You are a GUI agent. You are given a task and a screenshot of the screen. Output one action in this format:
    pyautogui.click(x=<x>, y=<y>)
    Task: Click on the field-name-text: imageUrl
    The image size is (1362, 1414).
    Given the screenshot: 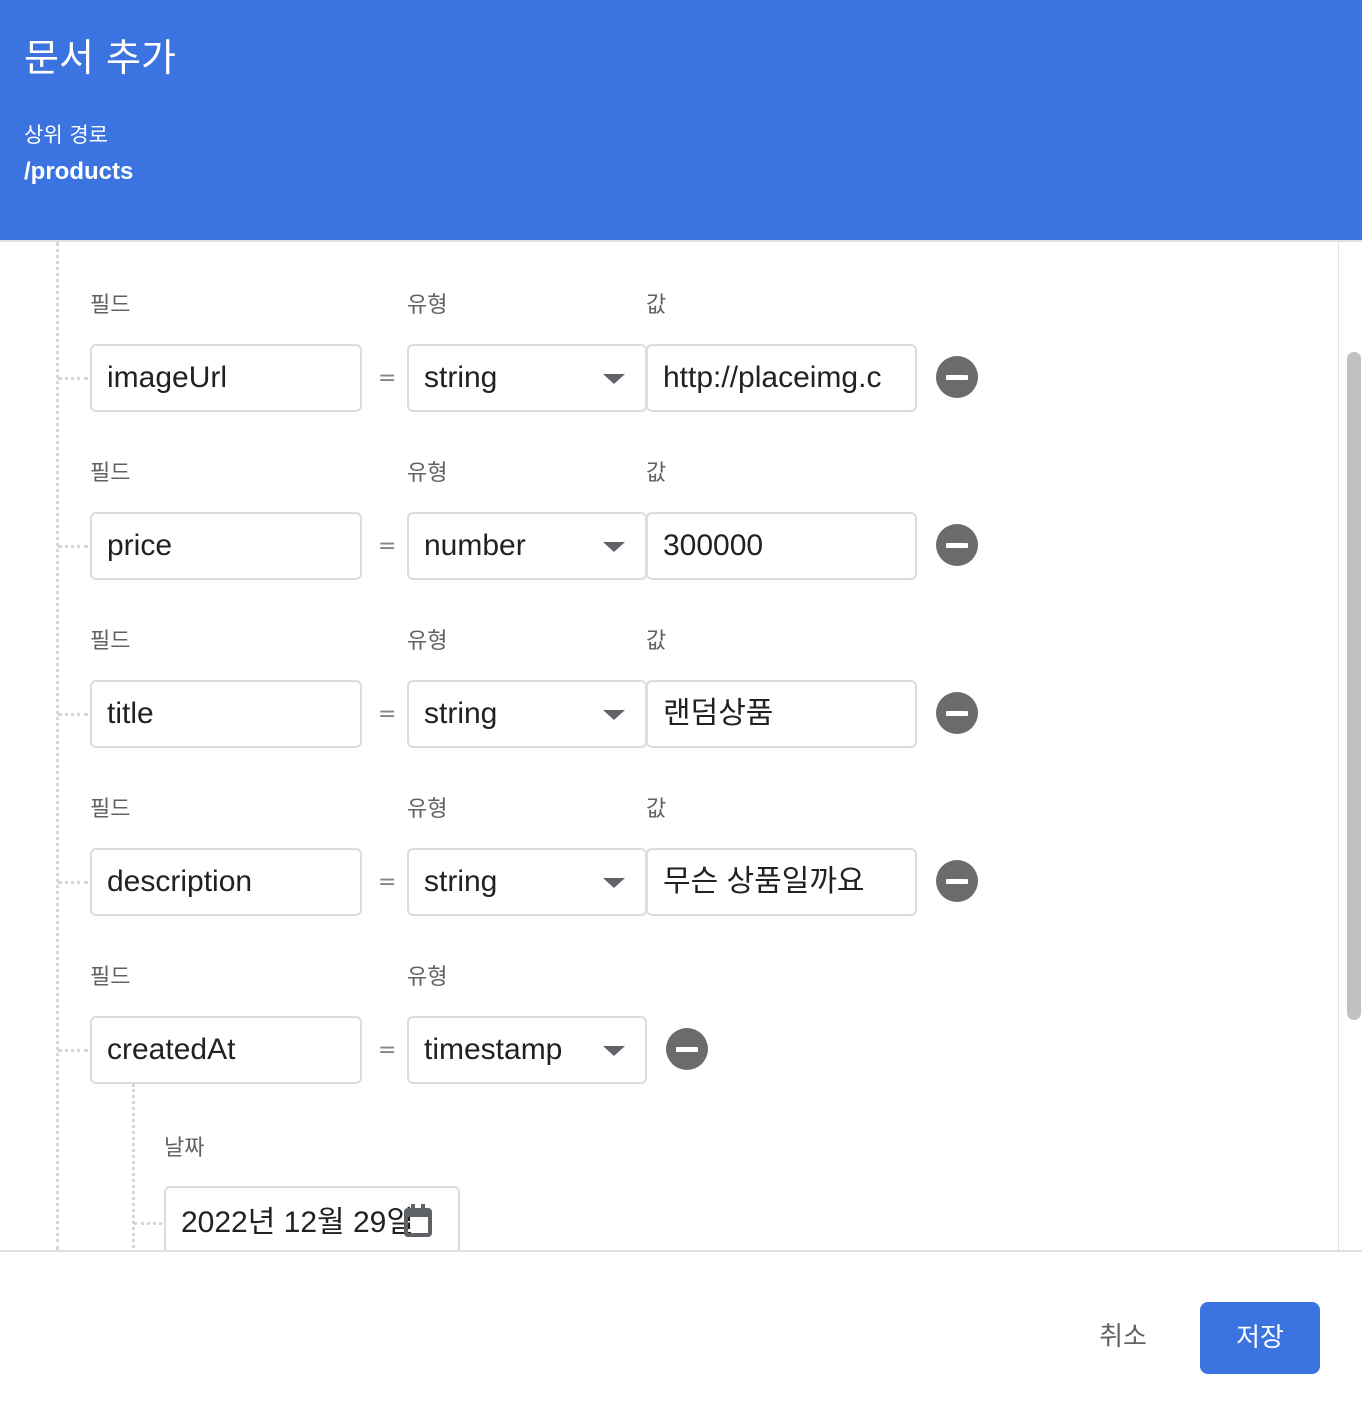 What is the action you would take?
    pyautogui.click(x=167, y=377)
    